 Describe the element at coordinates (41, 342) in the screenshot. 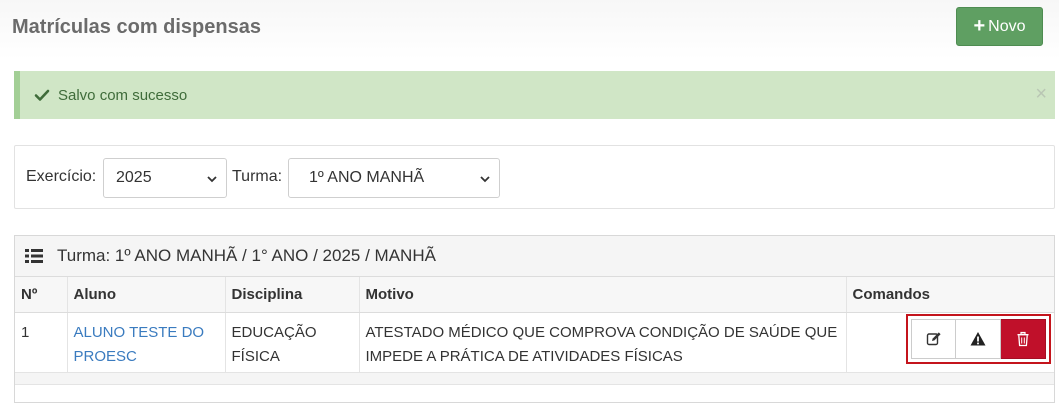

I see `cell-numero: 1` at that location.